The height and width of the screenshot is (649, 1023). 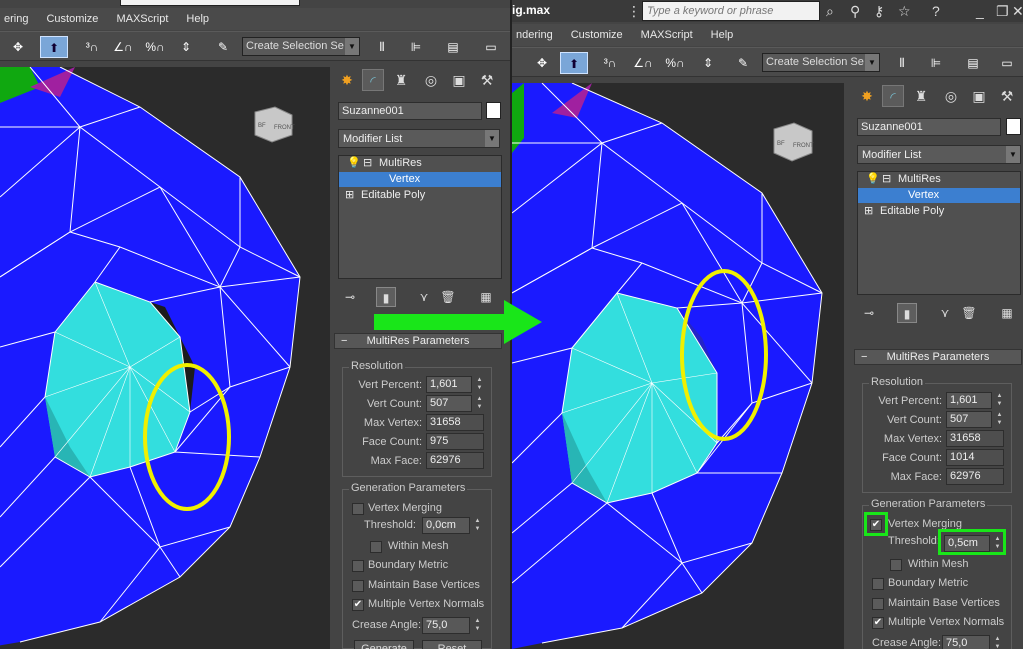 What do you see at coordinates (634, 11) in the screenshot?
I see `search-expand-icon: ⋮` at bounding box center [634, 11].